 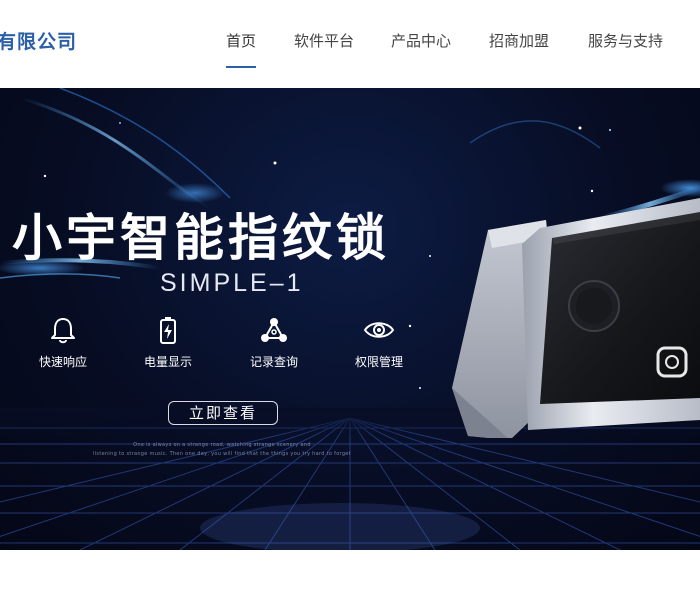 I want to click on nav-item-franchise: 招商加盟, so click(x=519, y=40).